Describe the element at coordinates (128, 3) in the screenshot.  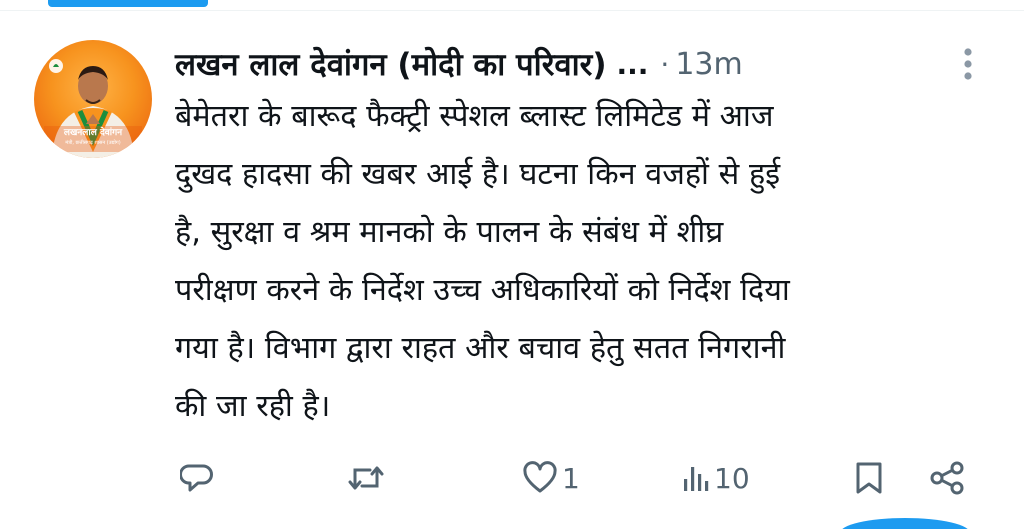
I see `tab-indicator` at that location.